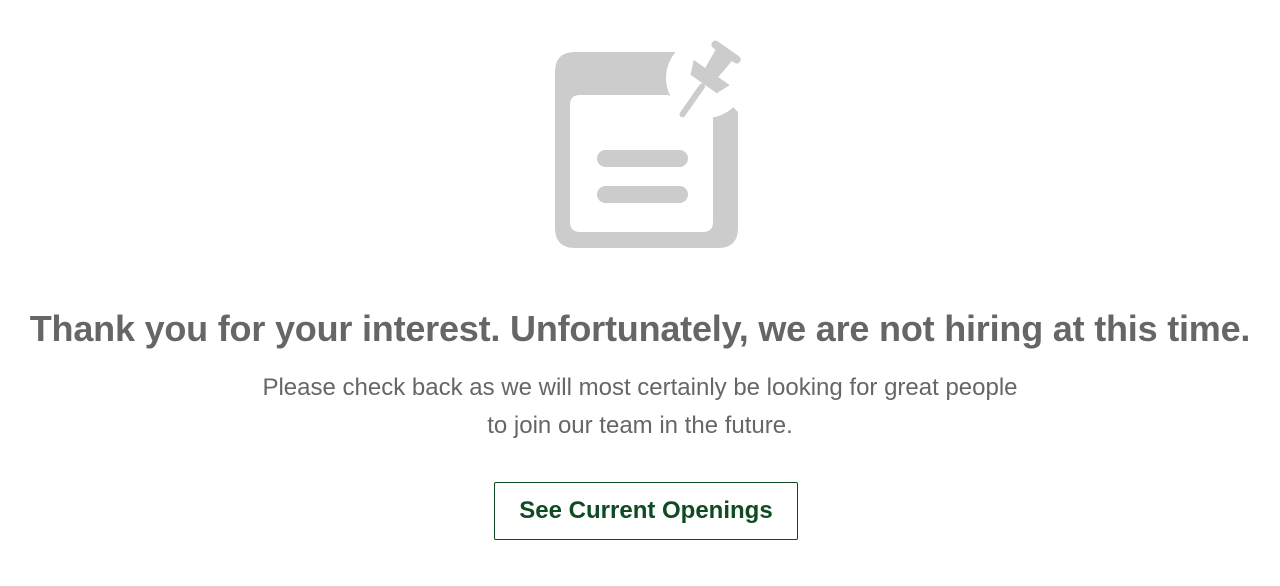  I want to click on see-current-openings-button: See Current Openings, so click(646, 511).